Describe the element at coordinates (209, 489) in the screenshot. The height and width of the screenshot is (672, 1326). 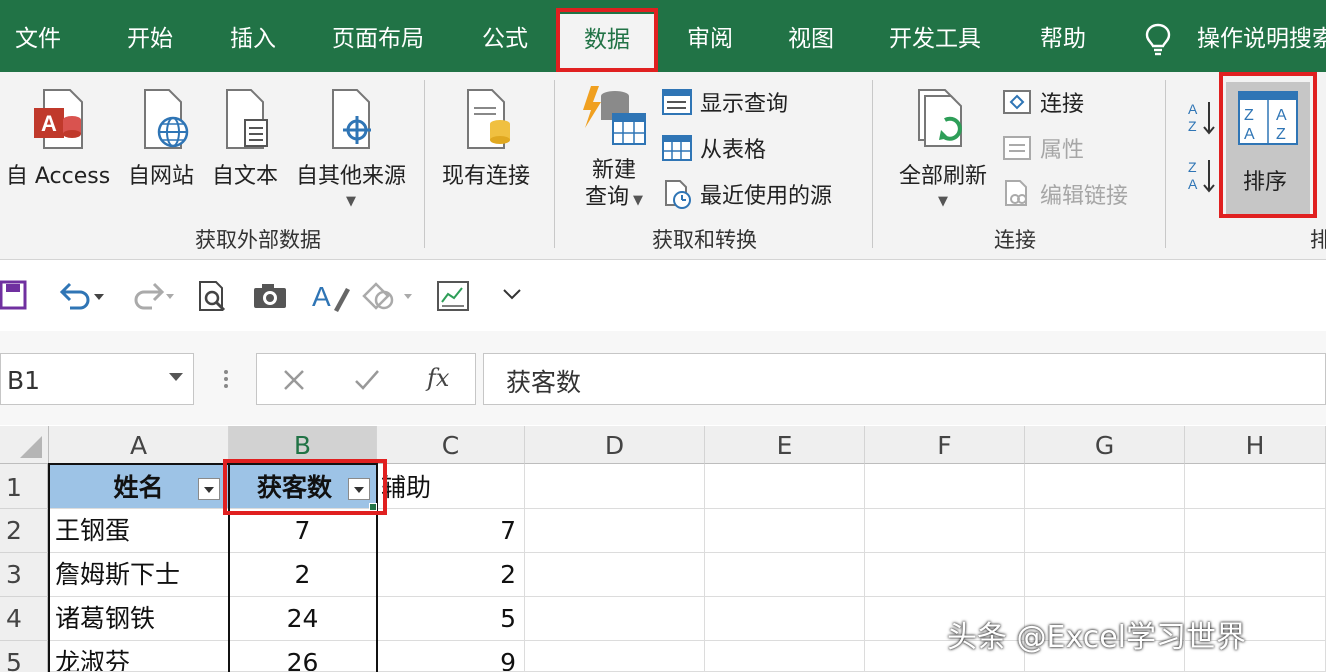
I see `filter-dropdown-a` at that location.